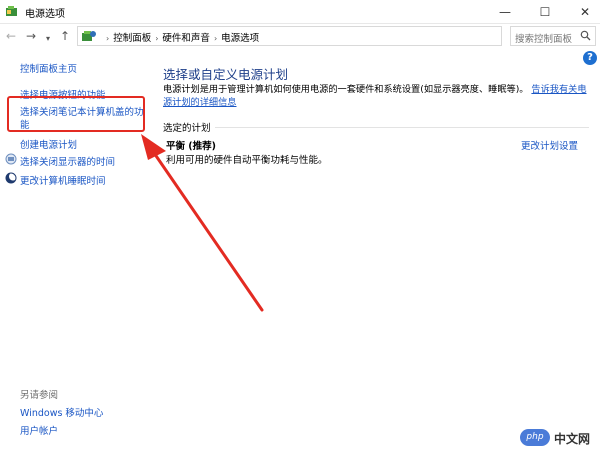 Image resolution: width=600 pixels, height=450 pixels. I want to click on search-box, so click(553, 37).